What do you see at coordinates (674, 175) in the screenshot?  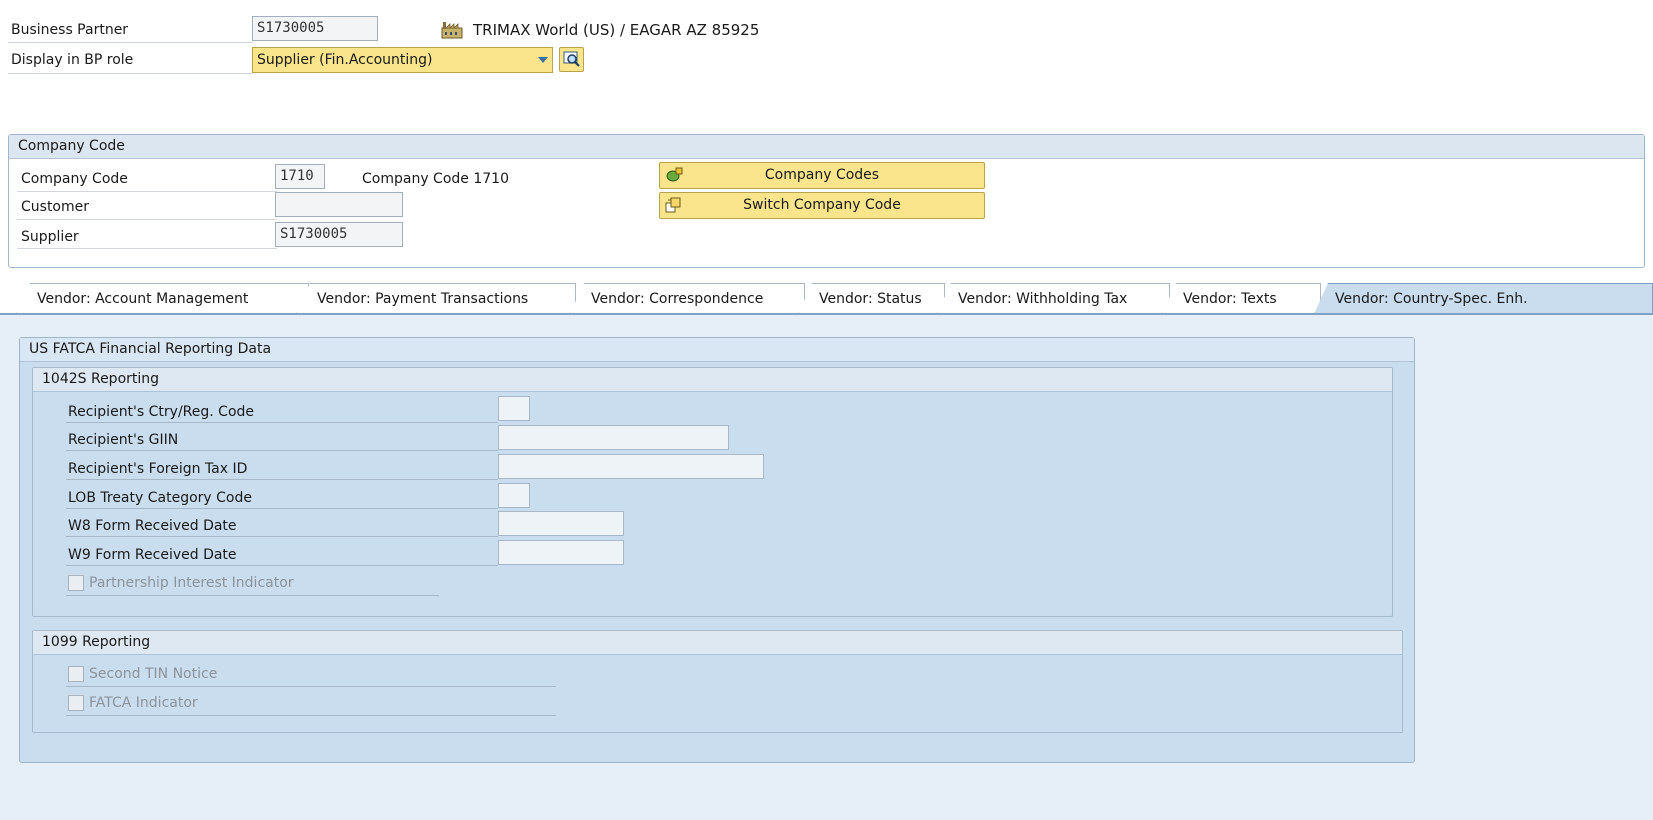 I see `company-codes-icon` at bounding box center [674, 175].